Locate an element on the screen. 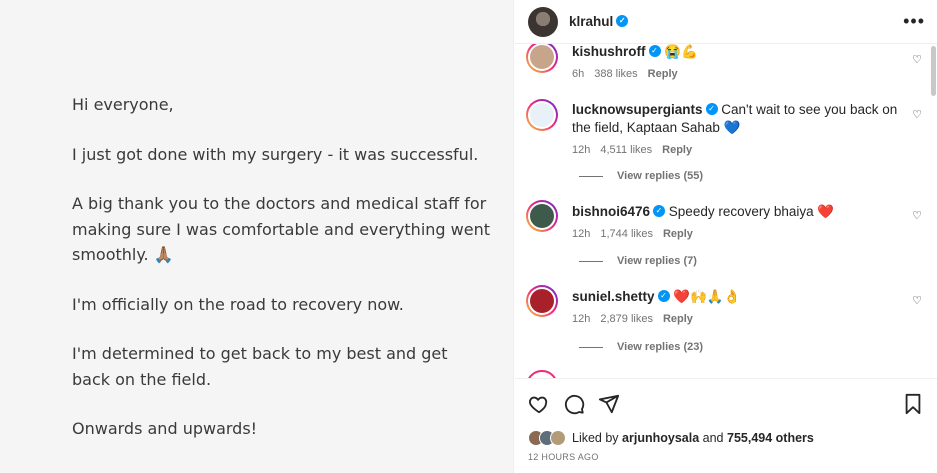 Image resolution: width=937 pixels, height=473 pixels. comment-time: 6h is located at coordinates (578, 74).